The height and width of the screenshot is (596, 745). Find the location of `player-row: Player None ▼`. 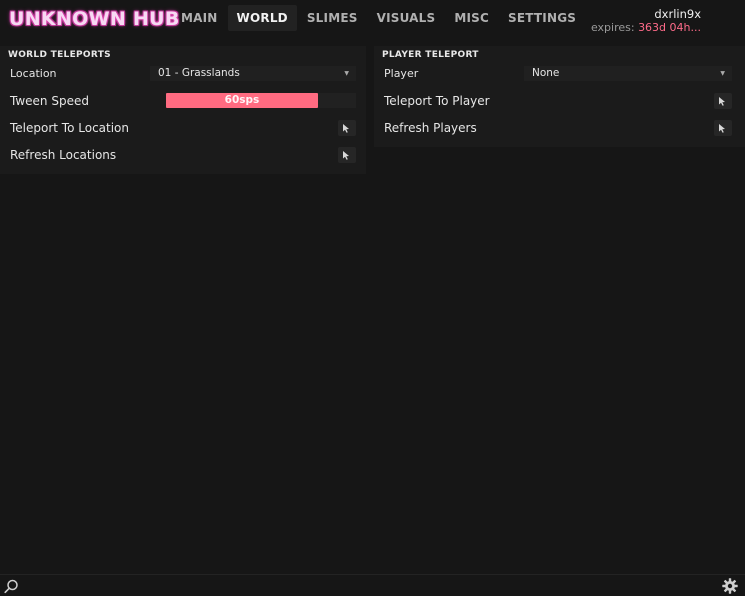

player-row: Player None ▼ is located at coordinates (558, 74).